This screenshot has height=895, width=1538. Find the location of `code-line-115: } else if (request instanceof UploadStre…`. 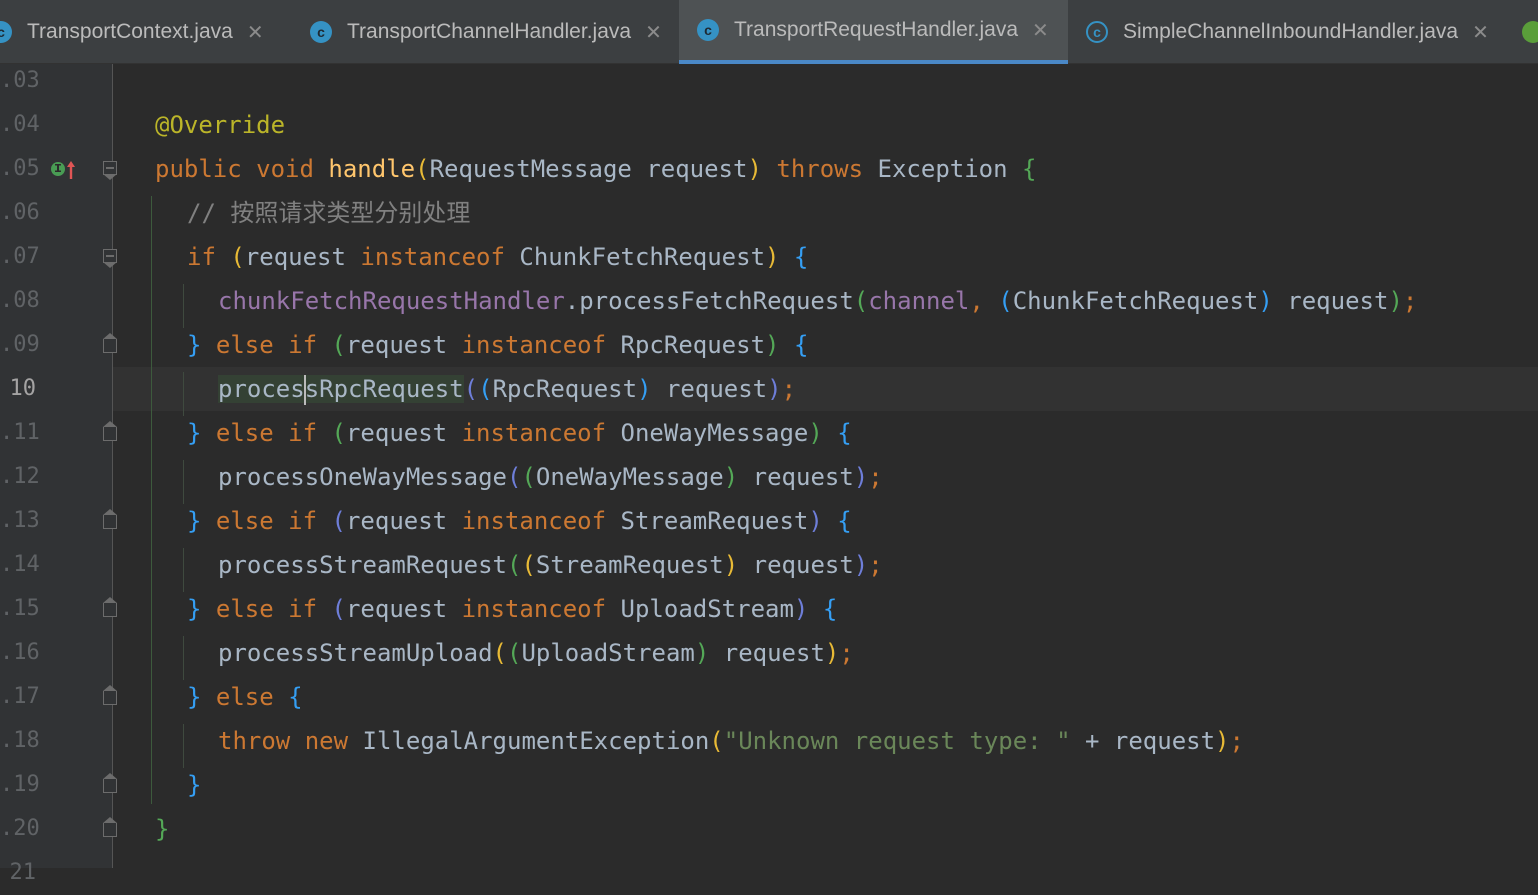

code-line-115: } else if (request instanceof UploadStre… is located at coordinates (512, 609).